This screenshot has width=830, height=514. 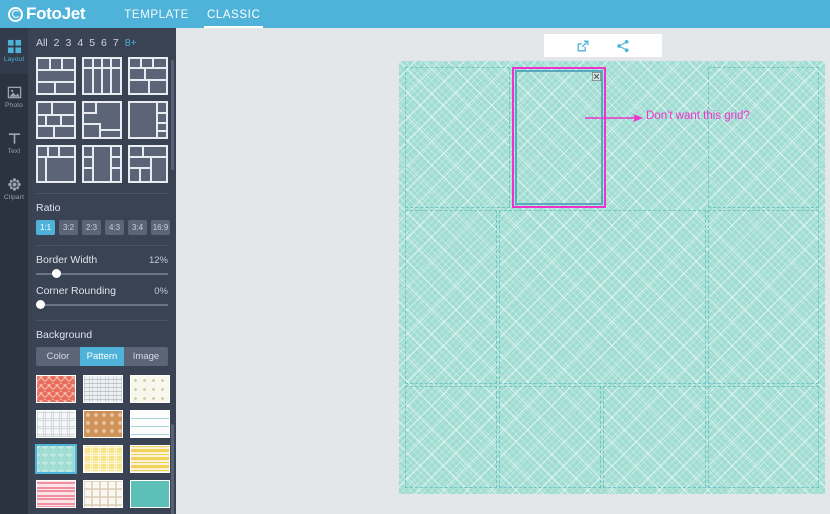 I want to click on corner-rounding-knob, so click(x=40, y=304).